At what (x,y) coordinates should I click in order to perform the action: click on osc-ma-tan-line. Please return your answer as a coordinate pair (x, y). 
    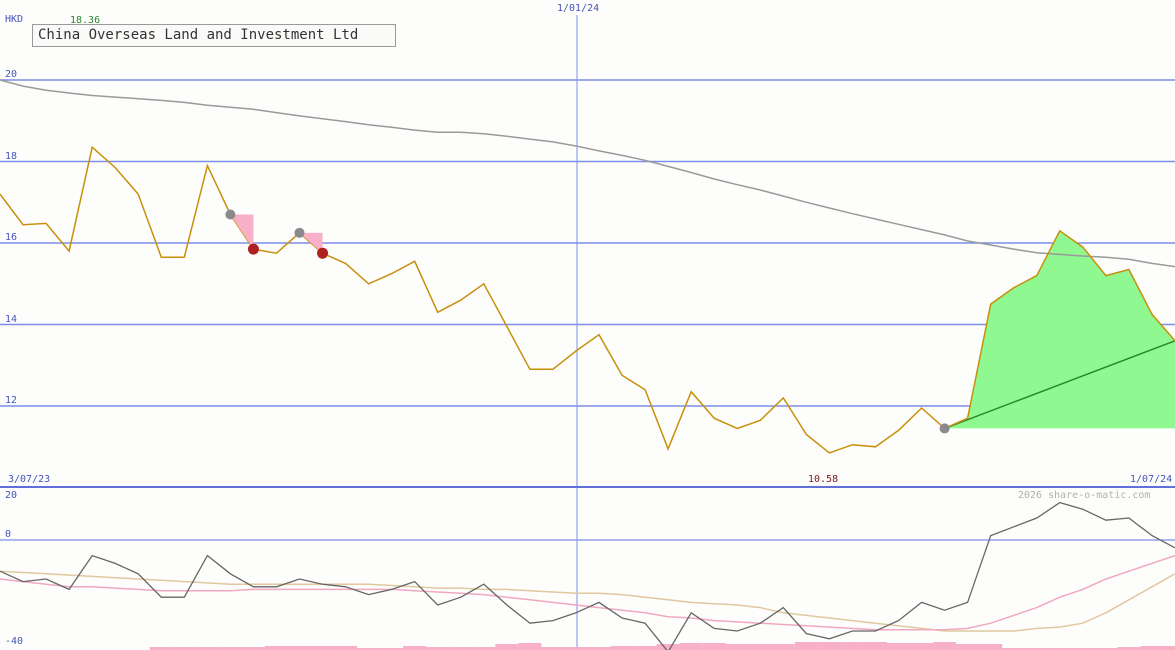
    Looking at the image, I should click on (587, 601).